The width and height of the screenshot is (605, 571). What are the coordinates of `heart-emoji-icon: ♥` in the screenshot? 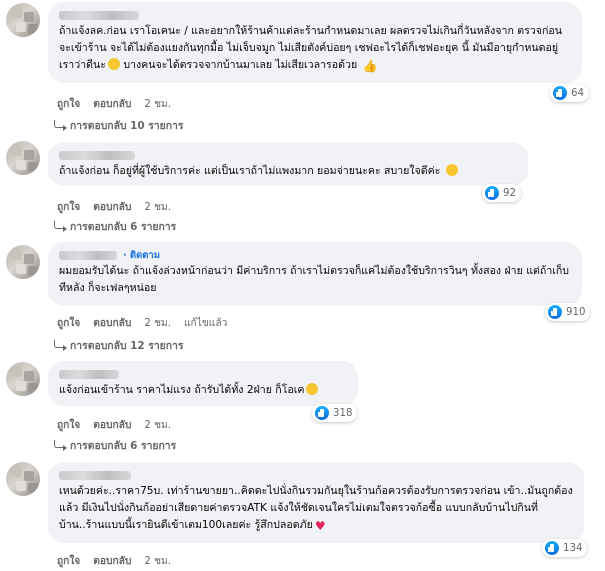 It's located at (320, 526).